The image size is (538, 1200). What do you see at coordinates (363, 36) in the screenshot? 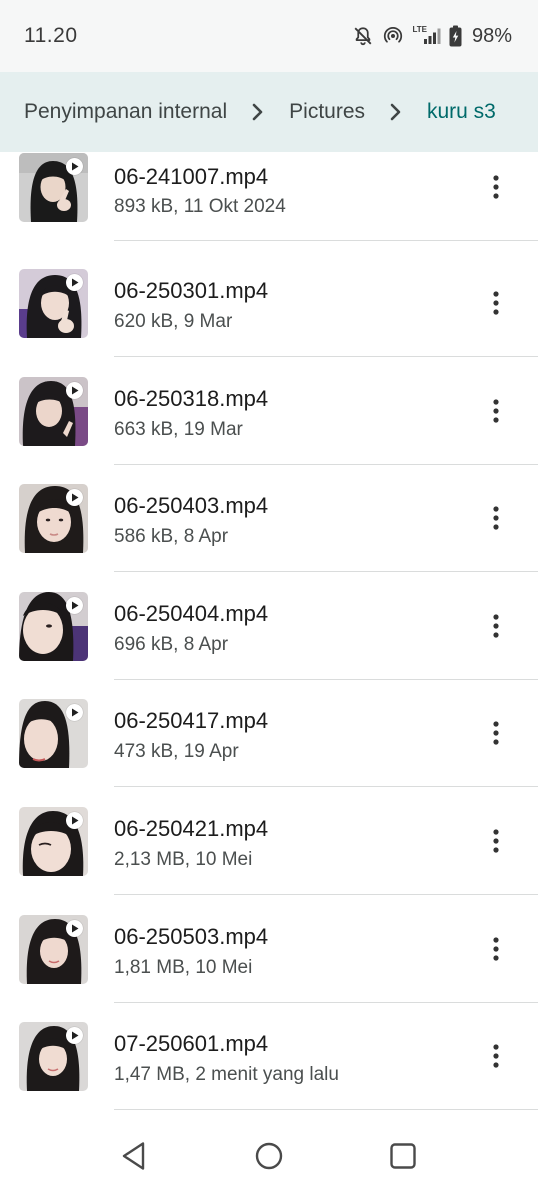
I see `notifications-off-icon` at bounding box center [363, 36].